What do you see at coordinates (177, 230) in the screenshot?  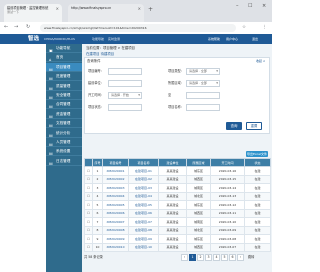 I see `table-row: ☐ 8 XM2020008 在建项目-08 某某建设 城北区 2020-03-09 在建` at bounding box center [177, 230].